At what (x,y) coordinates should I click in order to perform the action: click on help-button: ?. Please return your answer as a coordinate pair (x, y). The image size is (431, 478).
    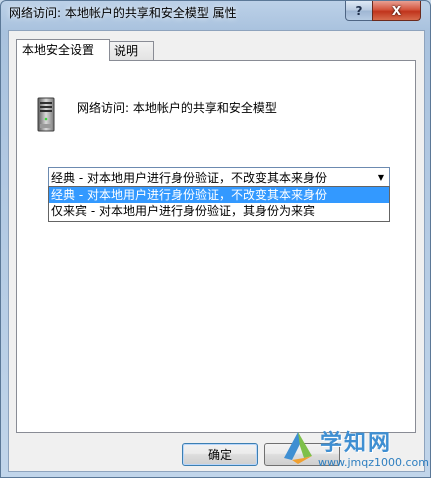
    Looking at the image, I should click on (359, 11).